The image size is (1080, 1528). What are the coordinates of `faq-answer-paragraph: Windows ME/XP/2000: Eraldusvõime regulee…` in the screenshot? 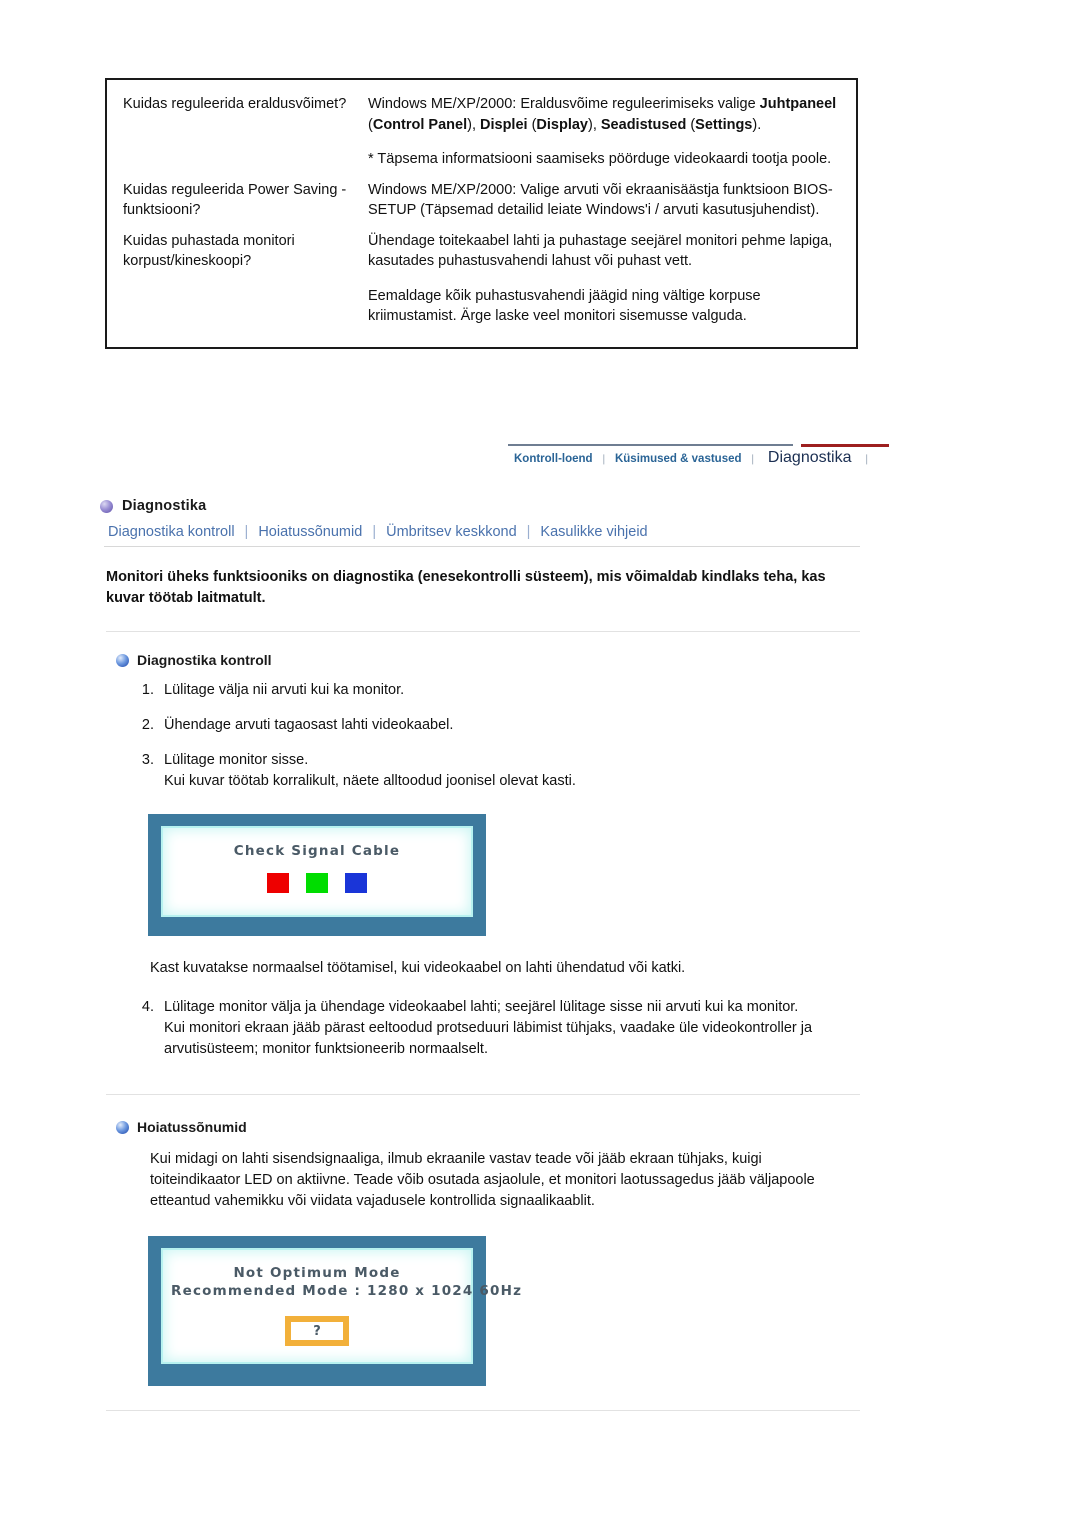 It's located at (605, 114).